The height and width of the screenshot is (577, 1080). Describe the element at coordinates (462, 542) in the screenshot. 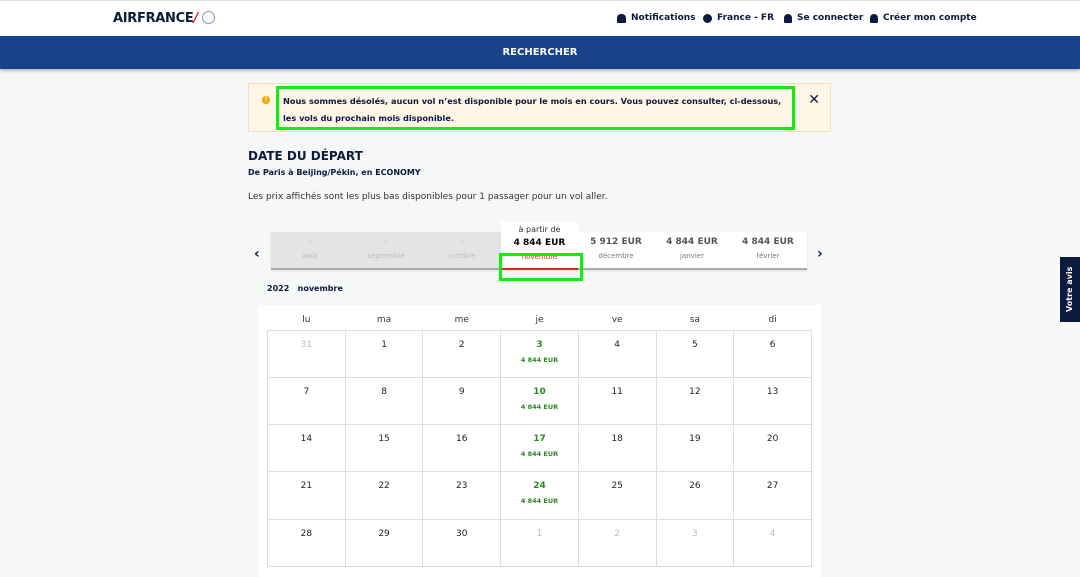

I see `calendar-day: 30` at that location.